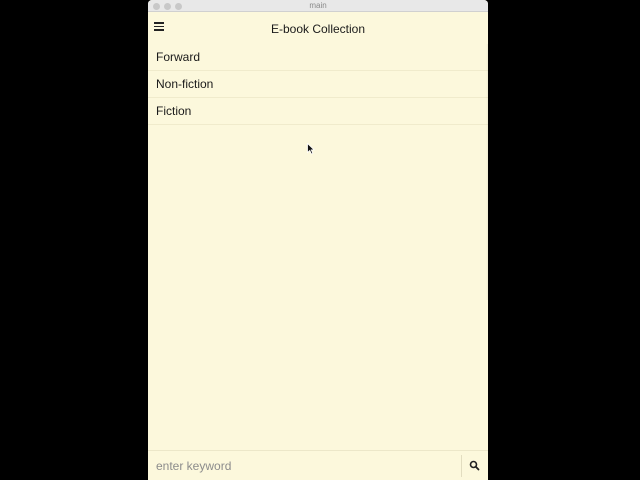 The width and height of the screenshot is (640, 480). I want to click on window-title: main, so click(318, 5).